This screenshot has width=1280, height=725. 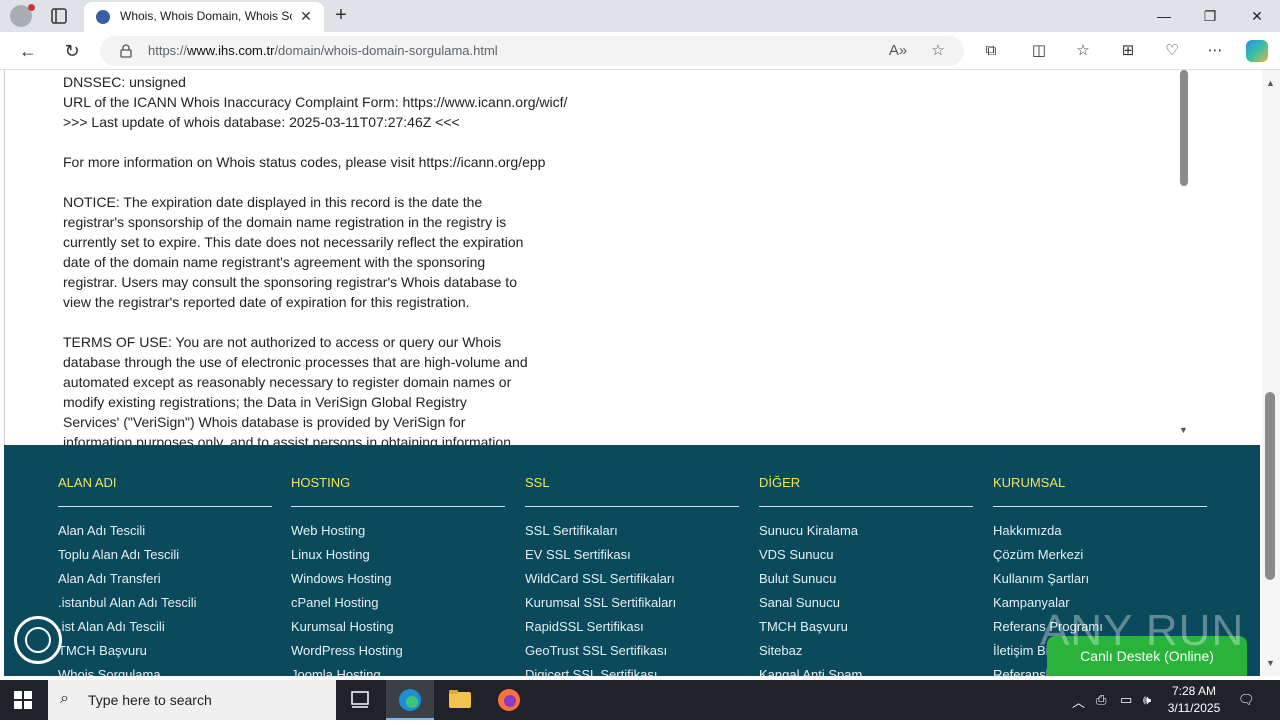 I want to click on edge-taskbar-icon, so click(x=410, y=700).